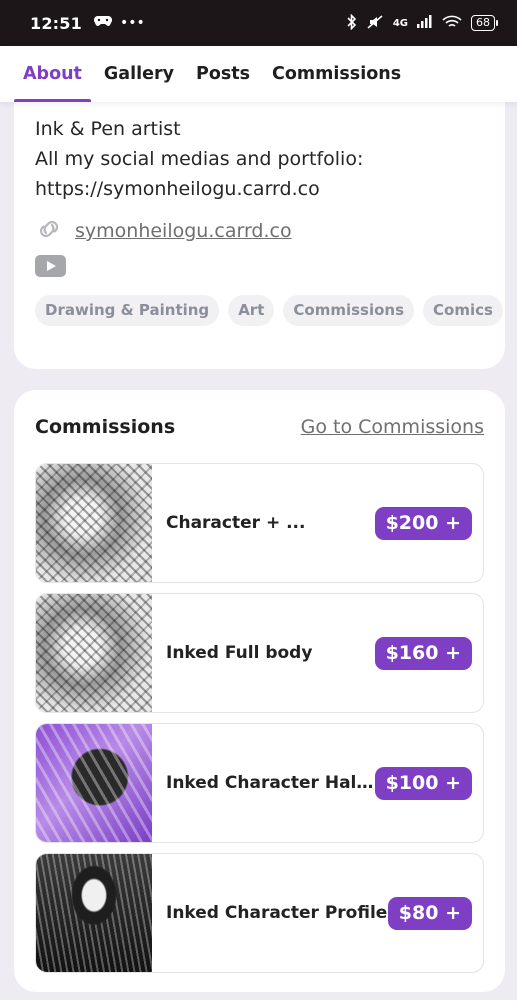 This screenshot has width=517, height=1000. Describe the element at coordinates (452, 23) in the screenshot. I see `wifi-icon` at that location.